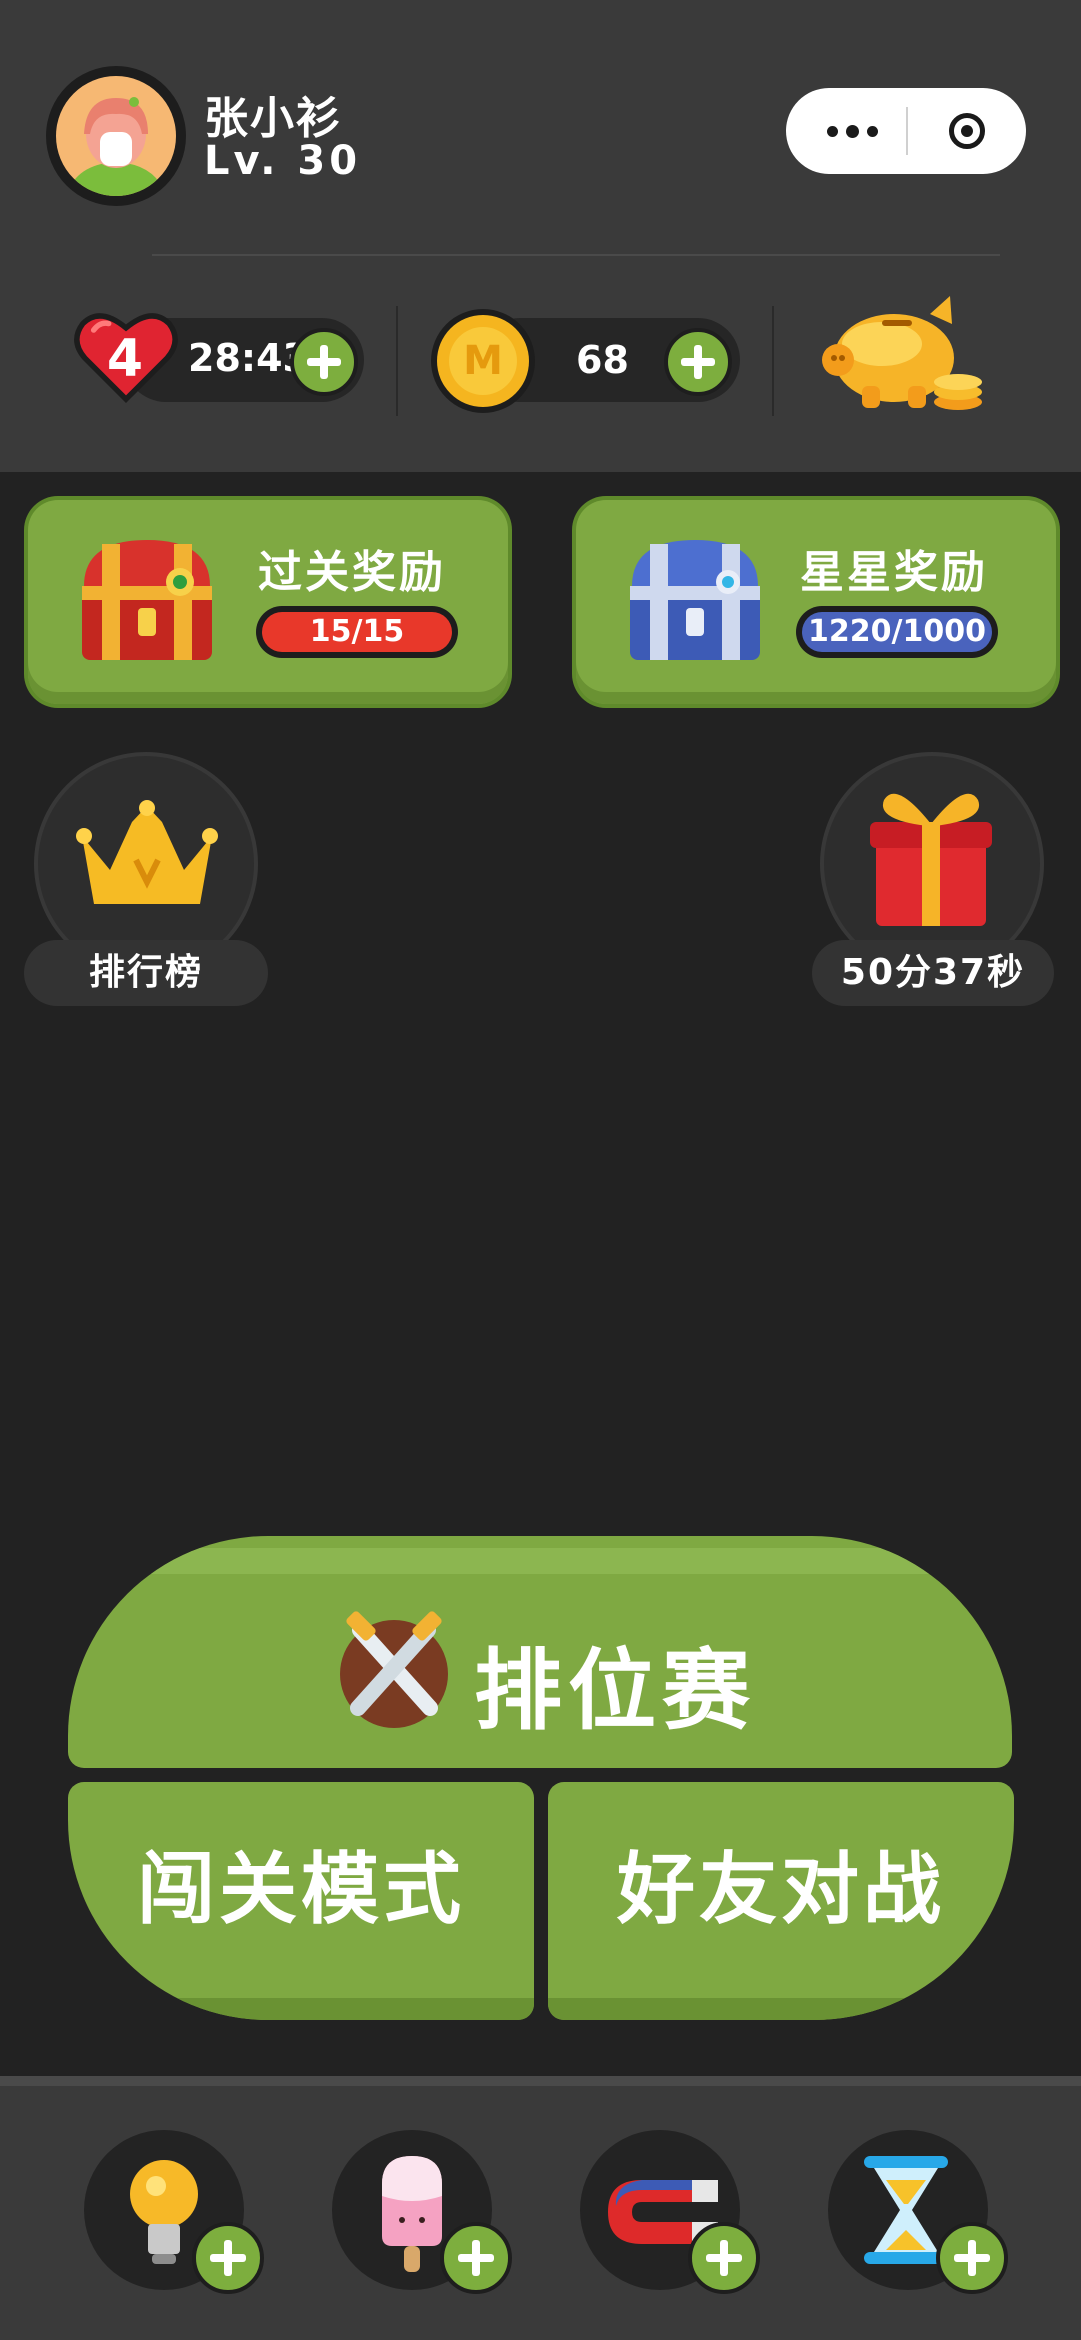  Describe the element at coordinates (933, 973) in the screenshot. I see `gift-countdown: 50分37秒` at that location.